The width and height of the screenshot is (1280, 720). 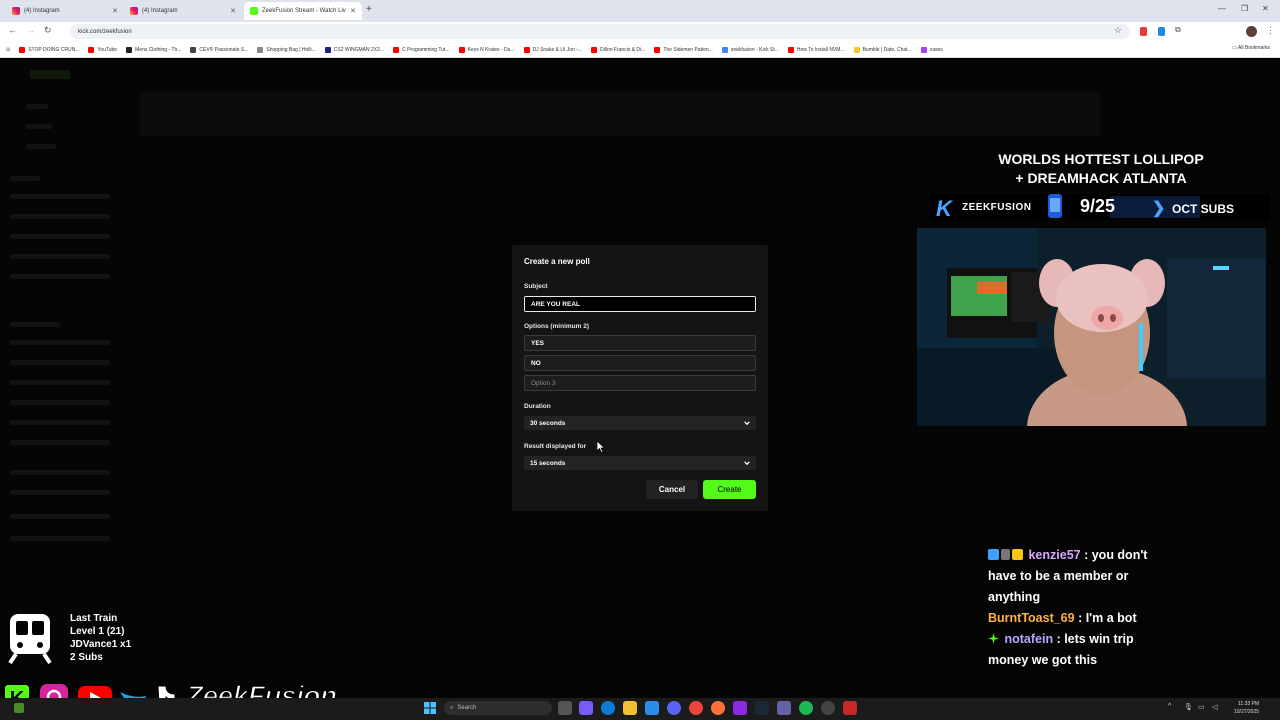 What do you see at coordinates (696, 708) in the screenshot?
I see `chrome-icon` at bounding box center [696, 708].